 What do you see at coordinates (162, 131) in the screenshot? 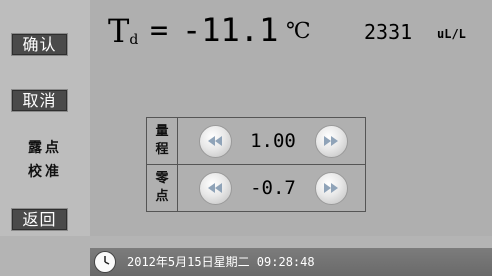
I see `range-label-line1: 量` at bounding box center [162, 131].